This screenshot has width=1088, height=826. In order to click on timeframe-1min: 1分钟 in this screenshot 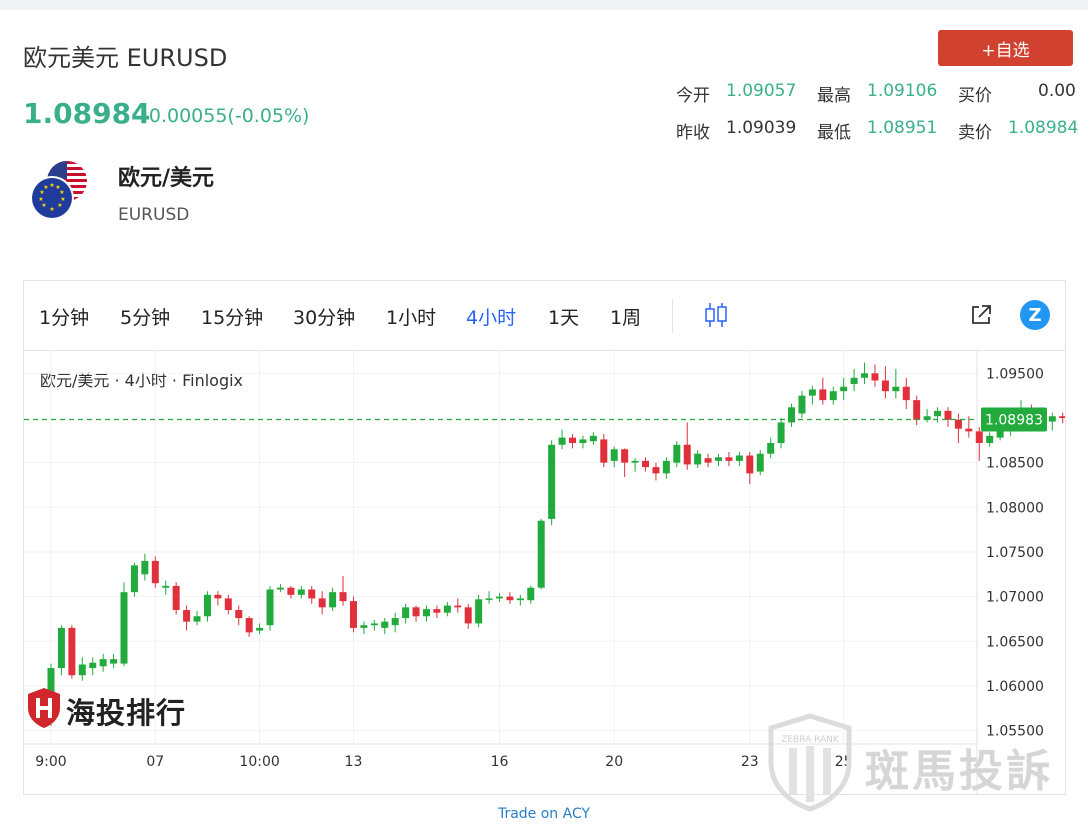, I will do `click(64, 316)`.